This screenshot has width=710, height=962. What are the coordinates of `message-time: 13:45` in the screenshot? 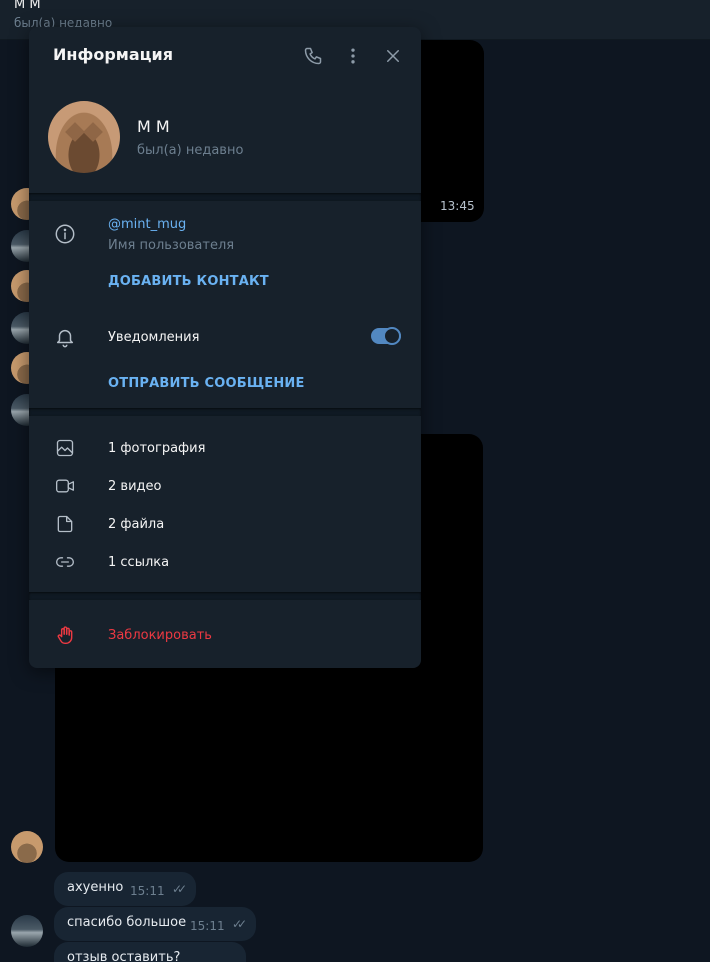 It's located at (457, 206).